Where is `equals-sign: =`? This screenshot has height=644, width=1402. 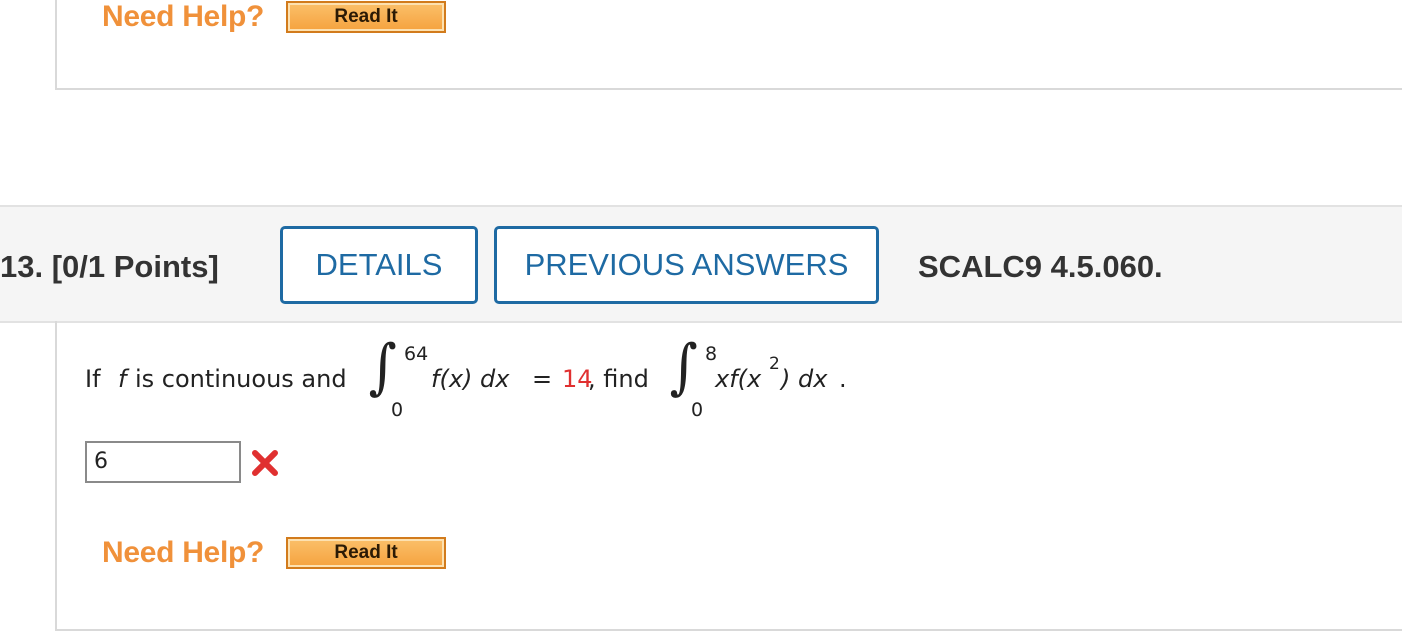 equals-sign: = is located at coordinates (542, 379).